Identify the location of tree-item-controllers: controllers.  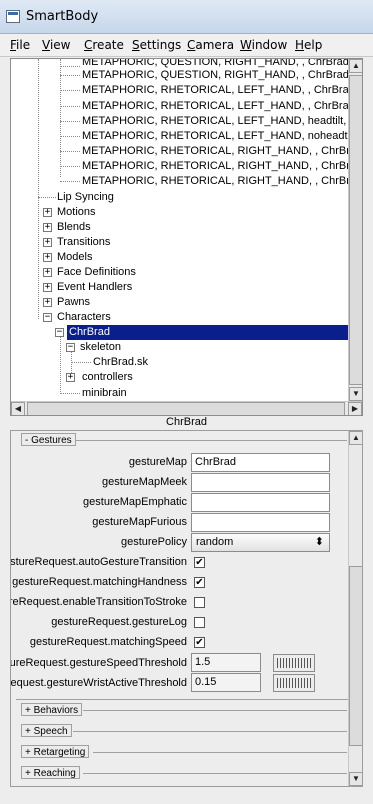
(107, 377).